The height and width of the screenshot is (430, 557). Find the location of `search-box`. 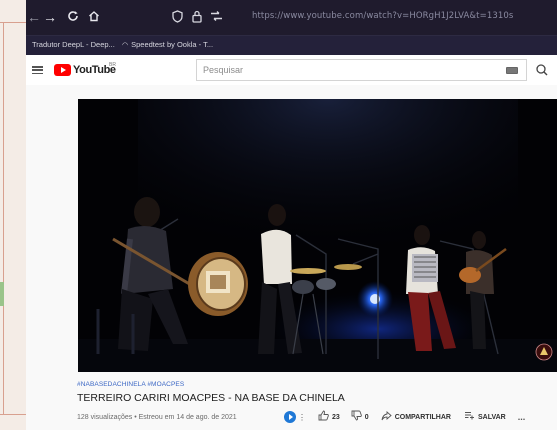

search-box is located at coordinates (361, 70).